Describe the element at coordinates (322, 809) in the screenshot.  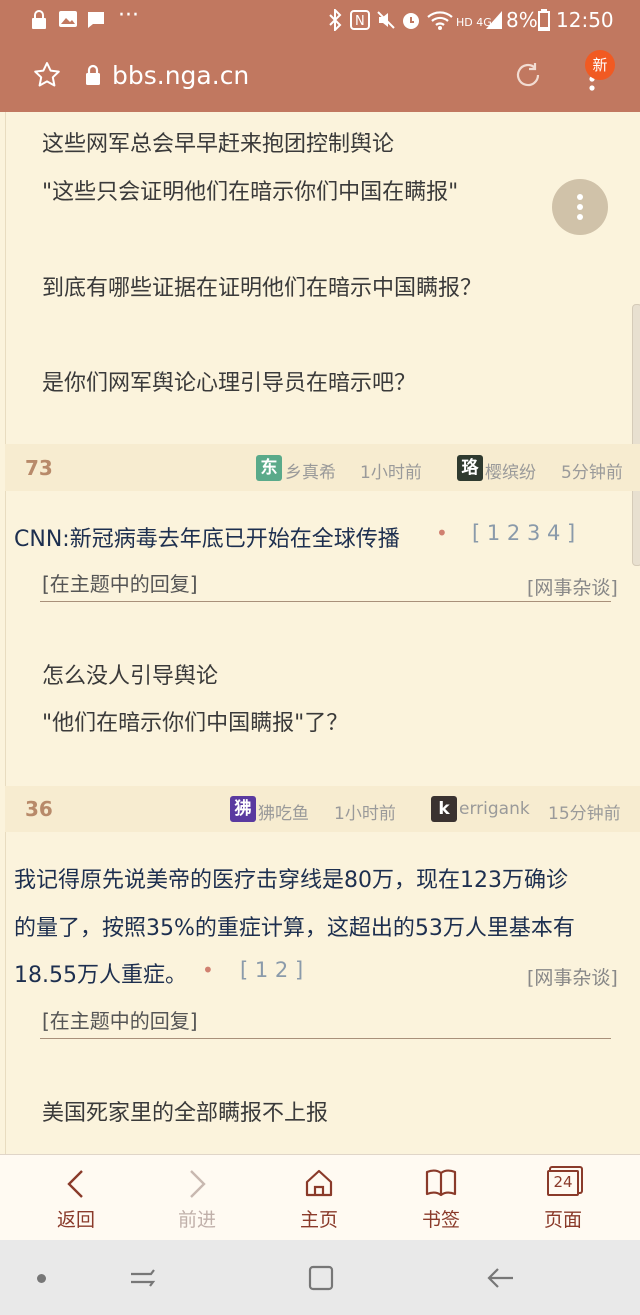
I see `thread-meta-row` at that location.